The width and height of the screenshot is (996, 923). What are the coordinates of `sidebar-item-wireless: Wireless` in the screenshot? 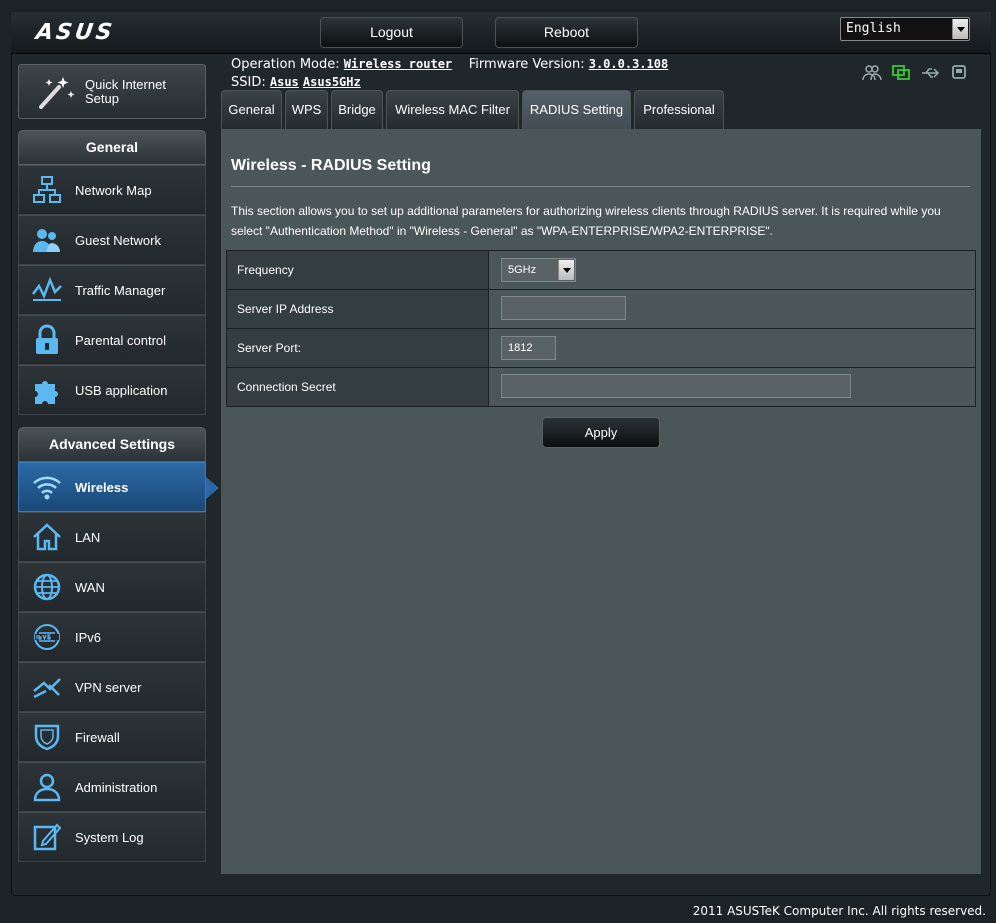 It's located at (118, 487).